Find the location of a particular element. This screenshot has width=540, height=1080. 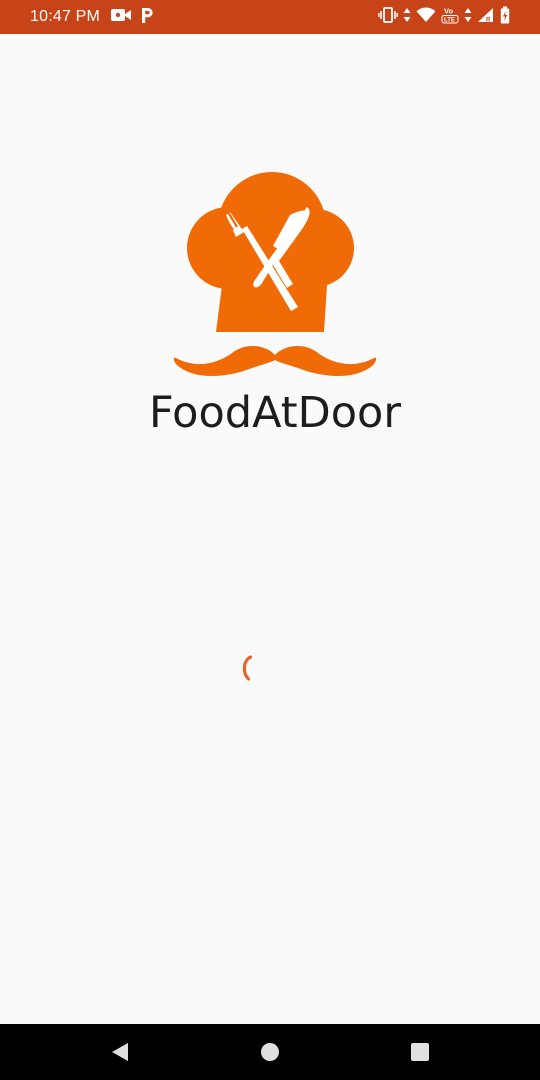

status-left-icons is located at coordinates (132, 17).